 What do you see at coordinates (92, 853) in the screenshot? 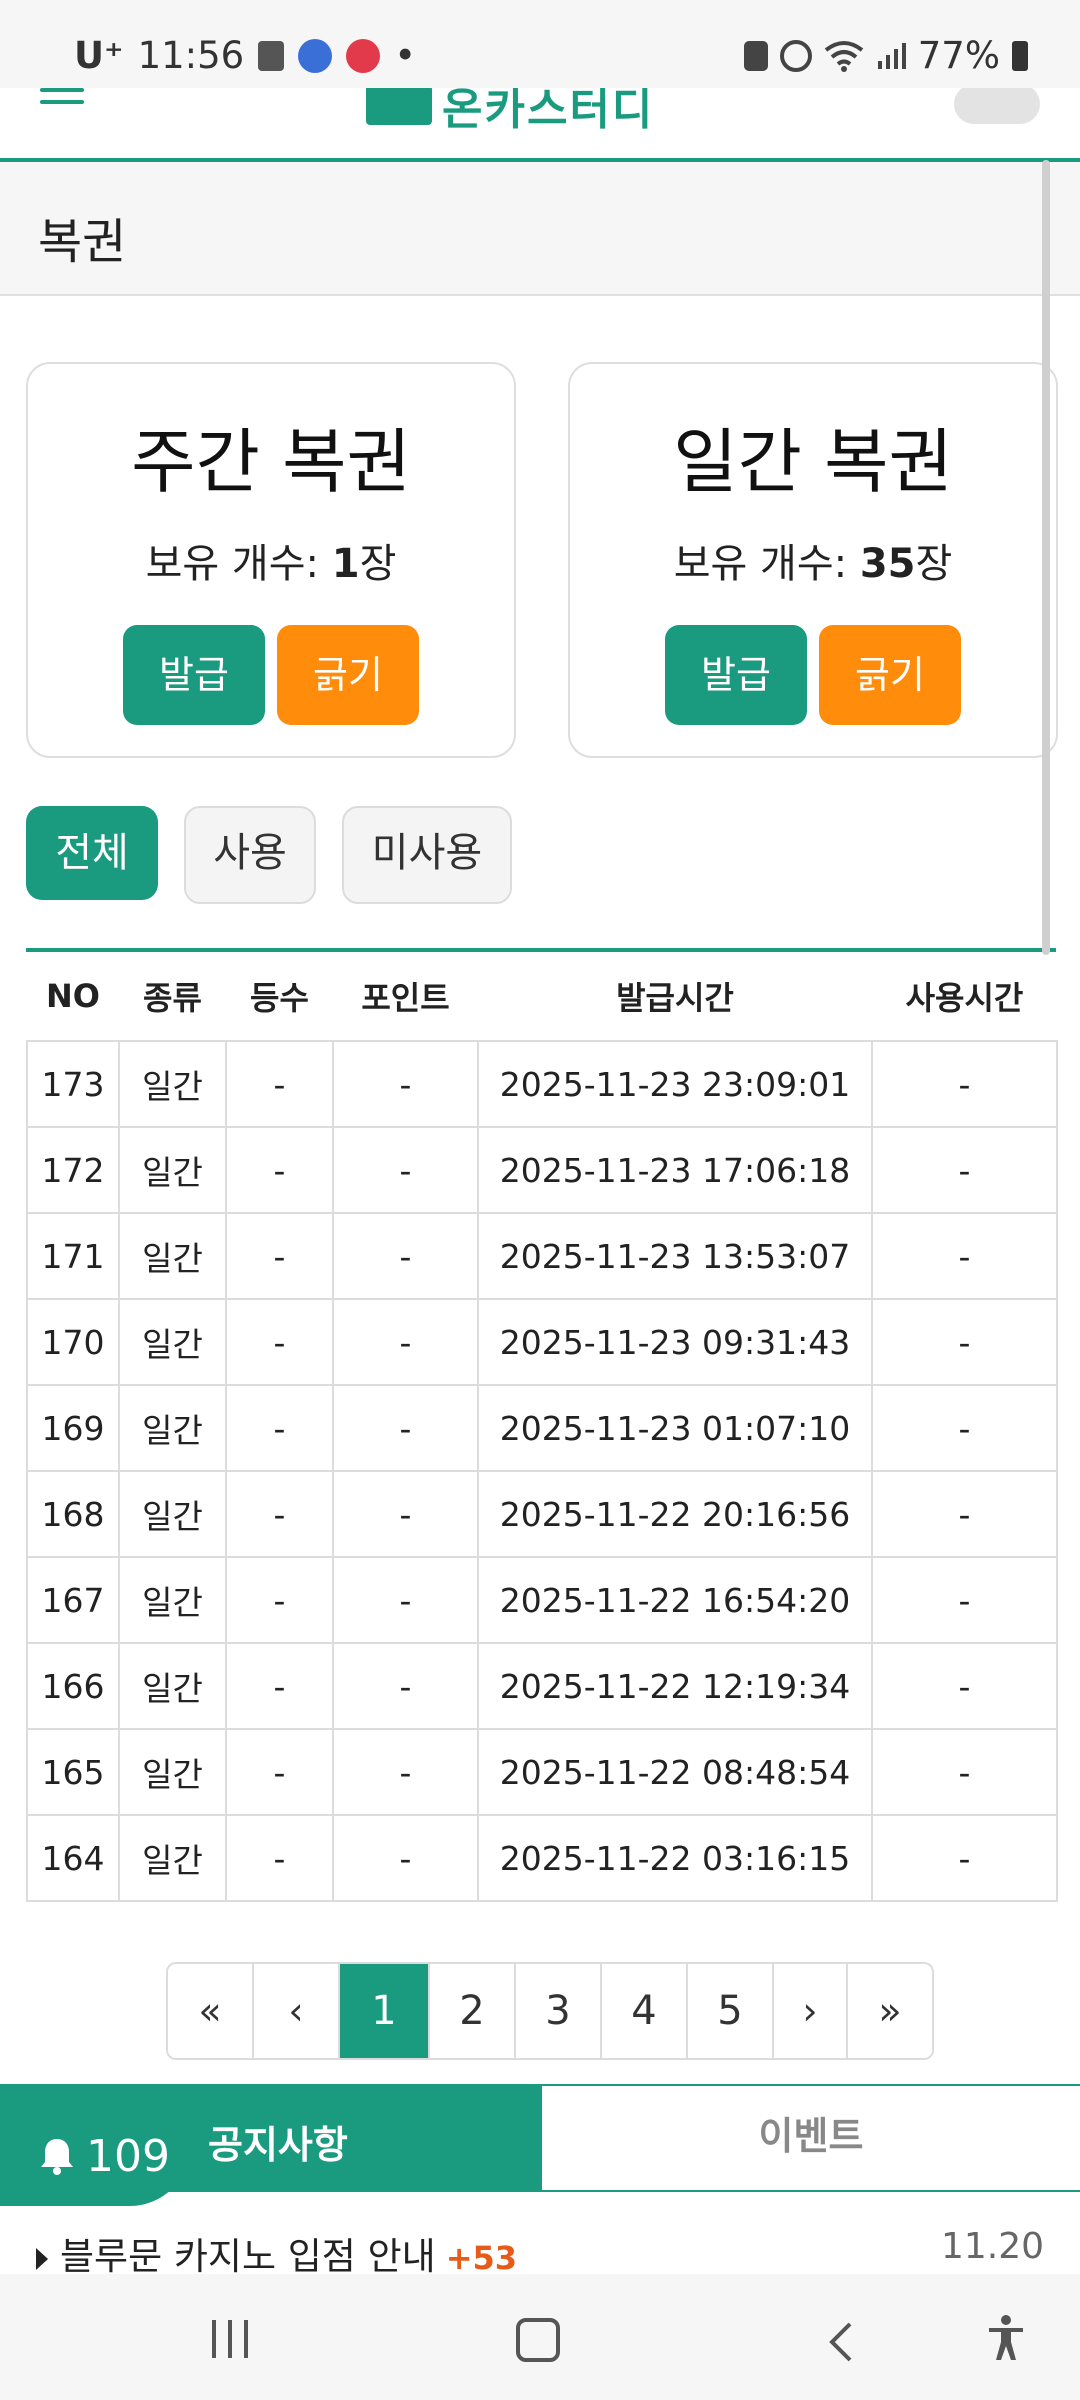
I see `filter-all-tab: 전체` at bounding box center [92, 853].